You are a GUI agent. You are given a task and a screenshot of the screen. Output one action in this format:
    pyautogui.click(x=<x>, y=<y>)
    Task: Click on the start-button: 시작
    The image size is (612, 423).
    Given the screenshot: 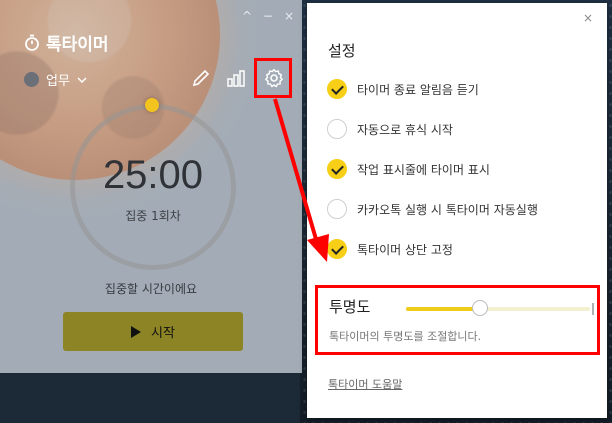 What is the action you would take?
    pyautogui.click(x=153, y=331)
    